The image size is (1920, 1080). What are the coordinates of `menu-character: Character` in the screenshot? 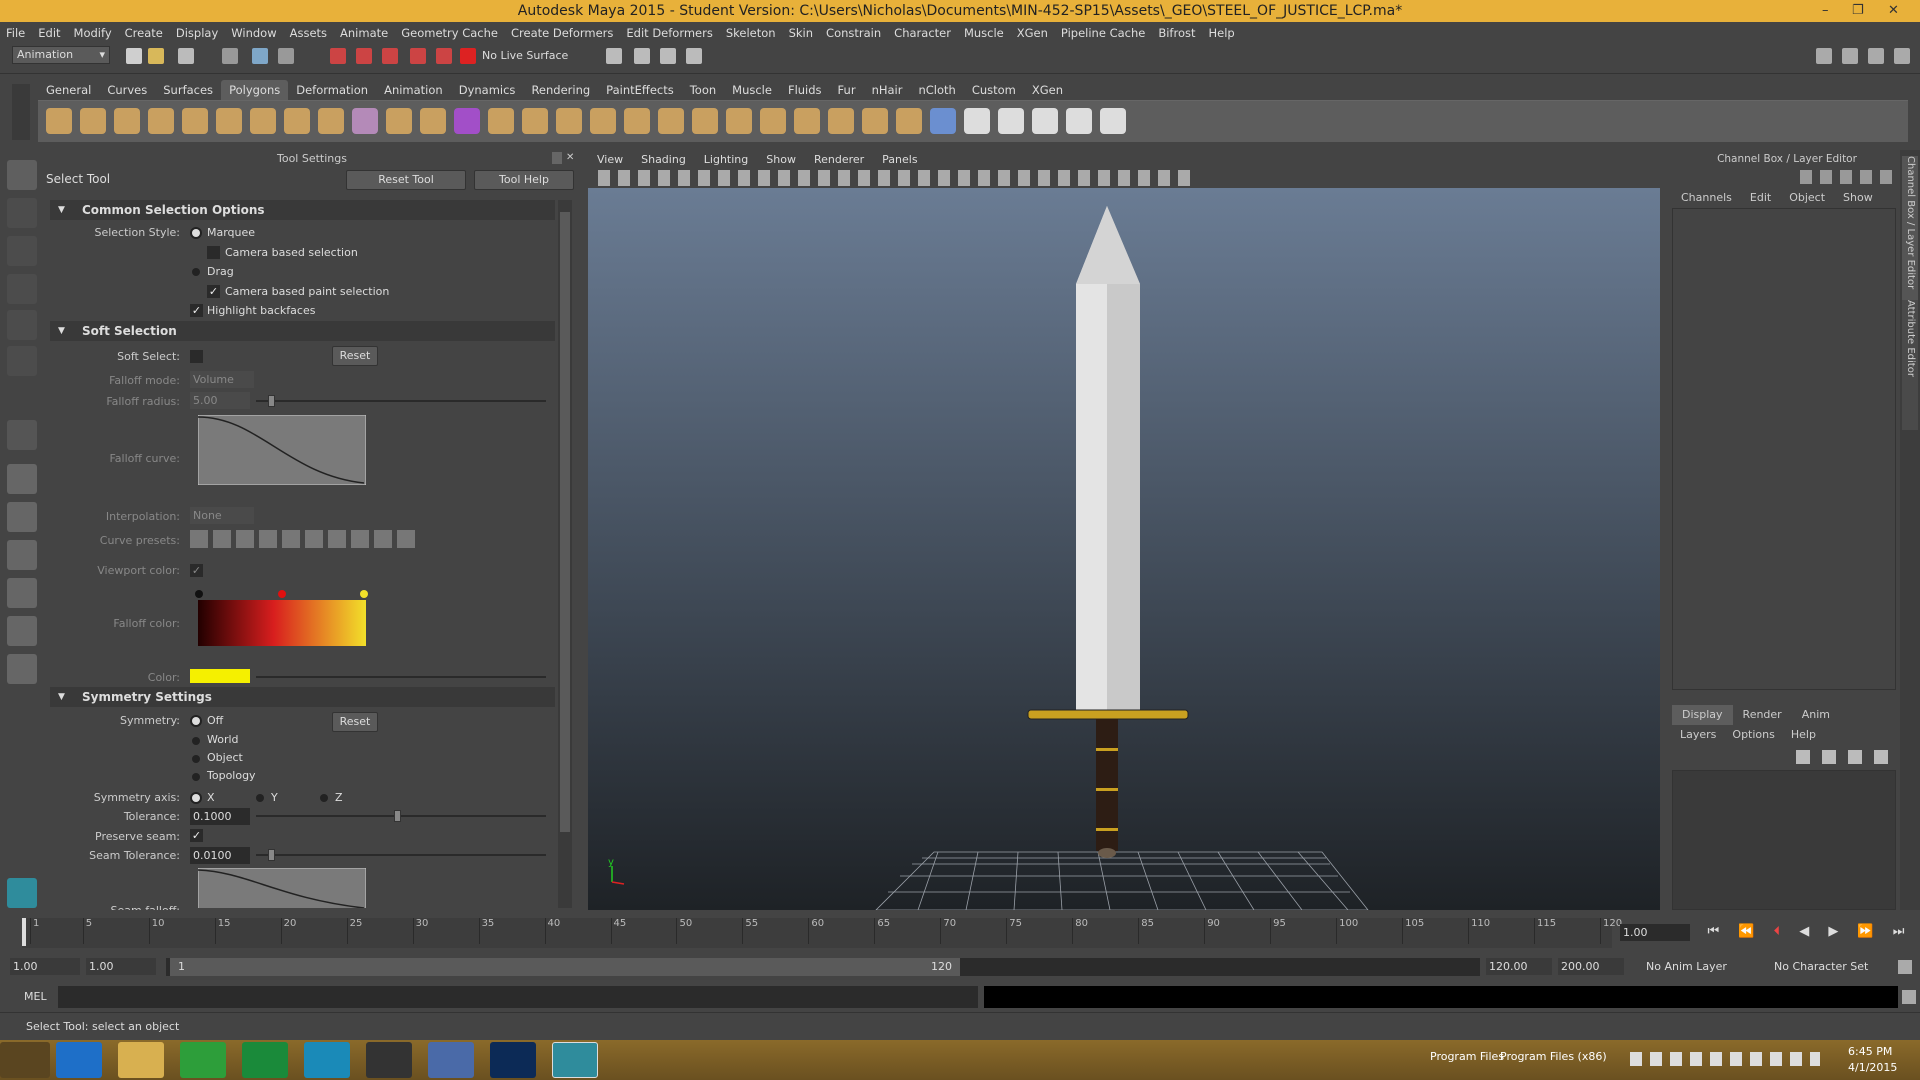 It's located at (922, 33).